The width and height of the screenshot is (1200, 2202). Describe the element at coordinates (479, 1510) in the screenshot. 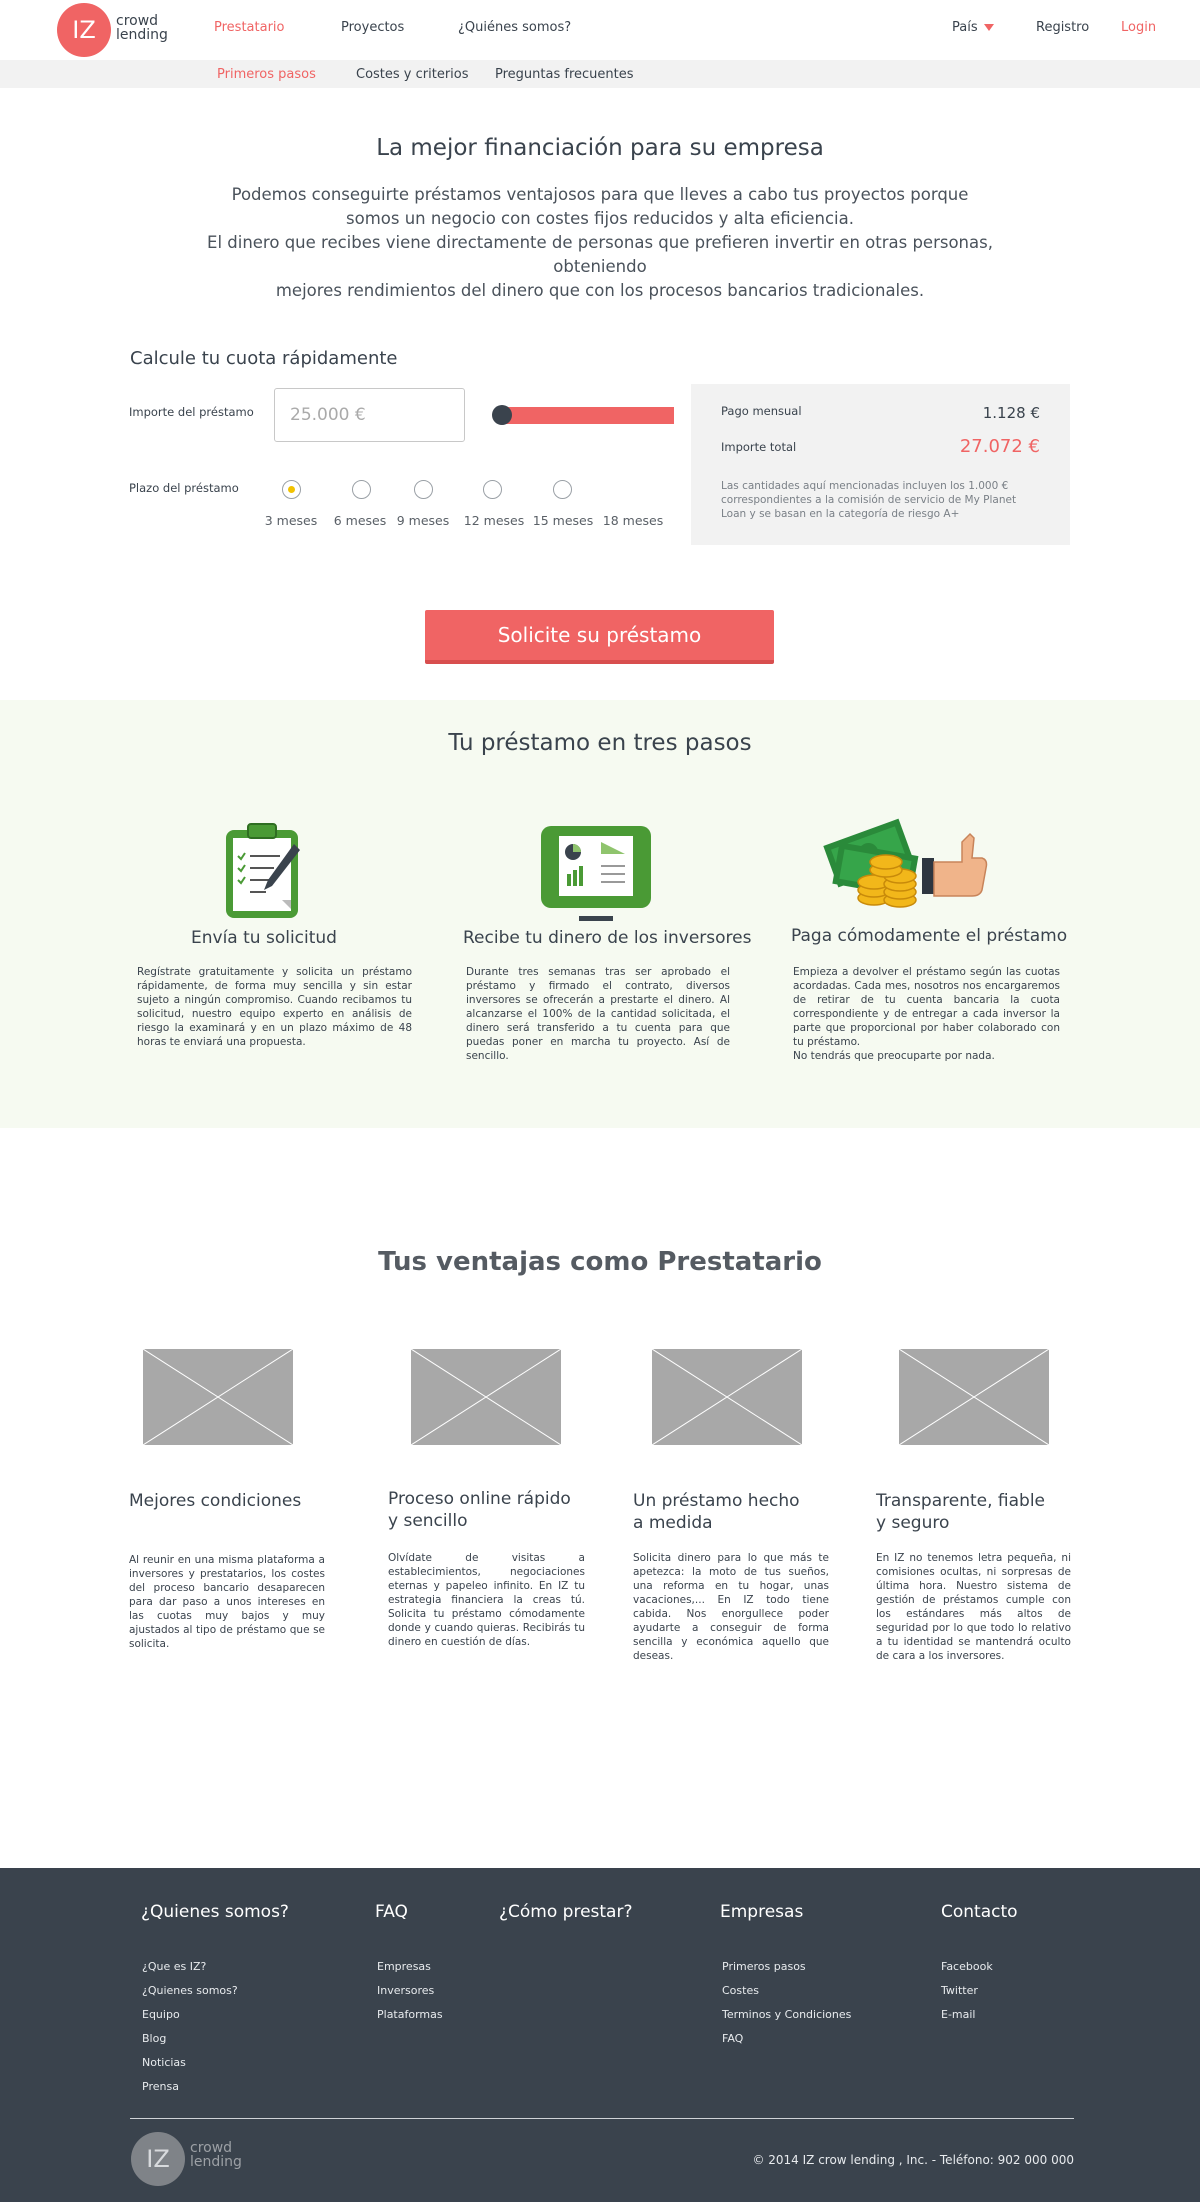

I see `advantage-title: Proceso online rápido y sencillo` at that location.